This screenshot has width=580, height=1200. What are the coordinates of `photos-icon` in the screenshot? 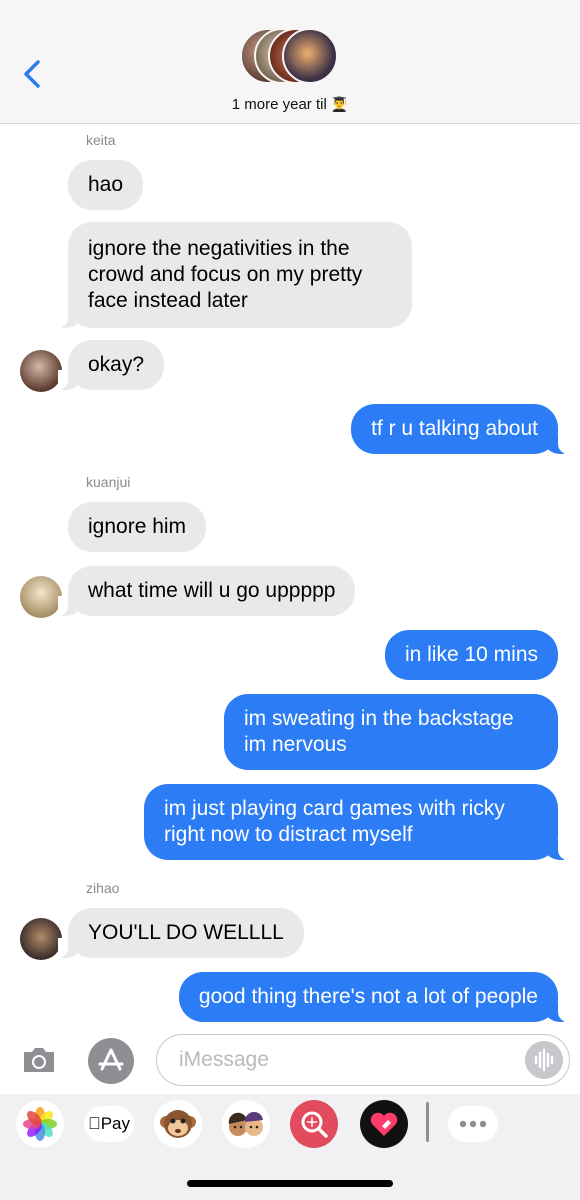 It's located at (40, 1124).